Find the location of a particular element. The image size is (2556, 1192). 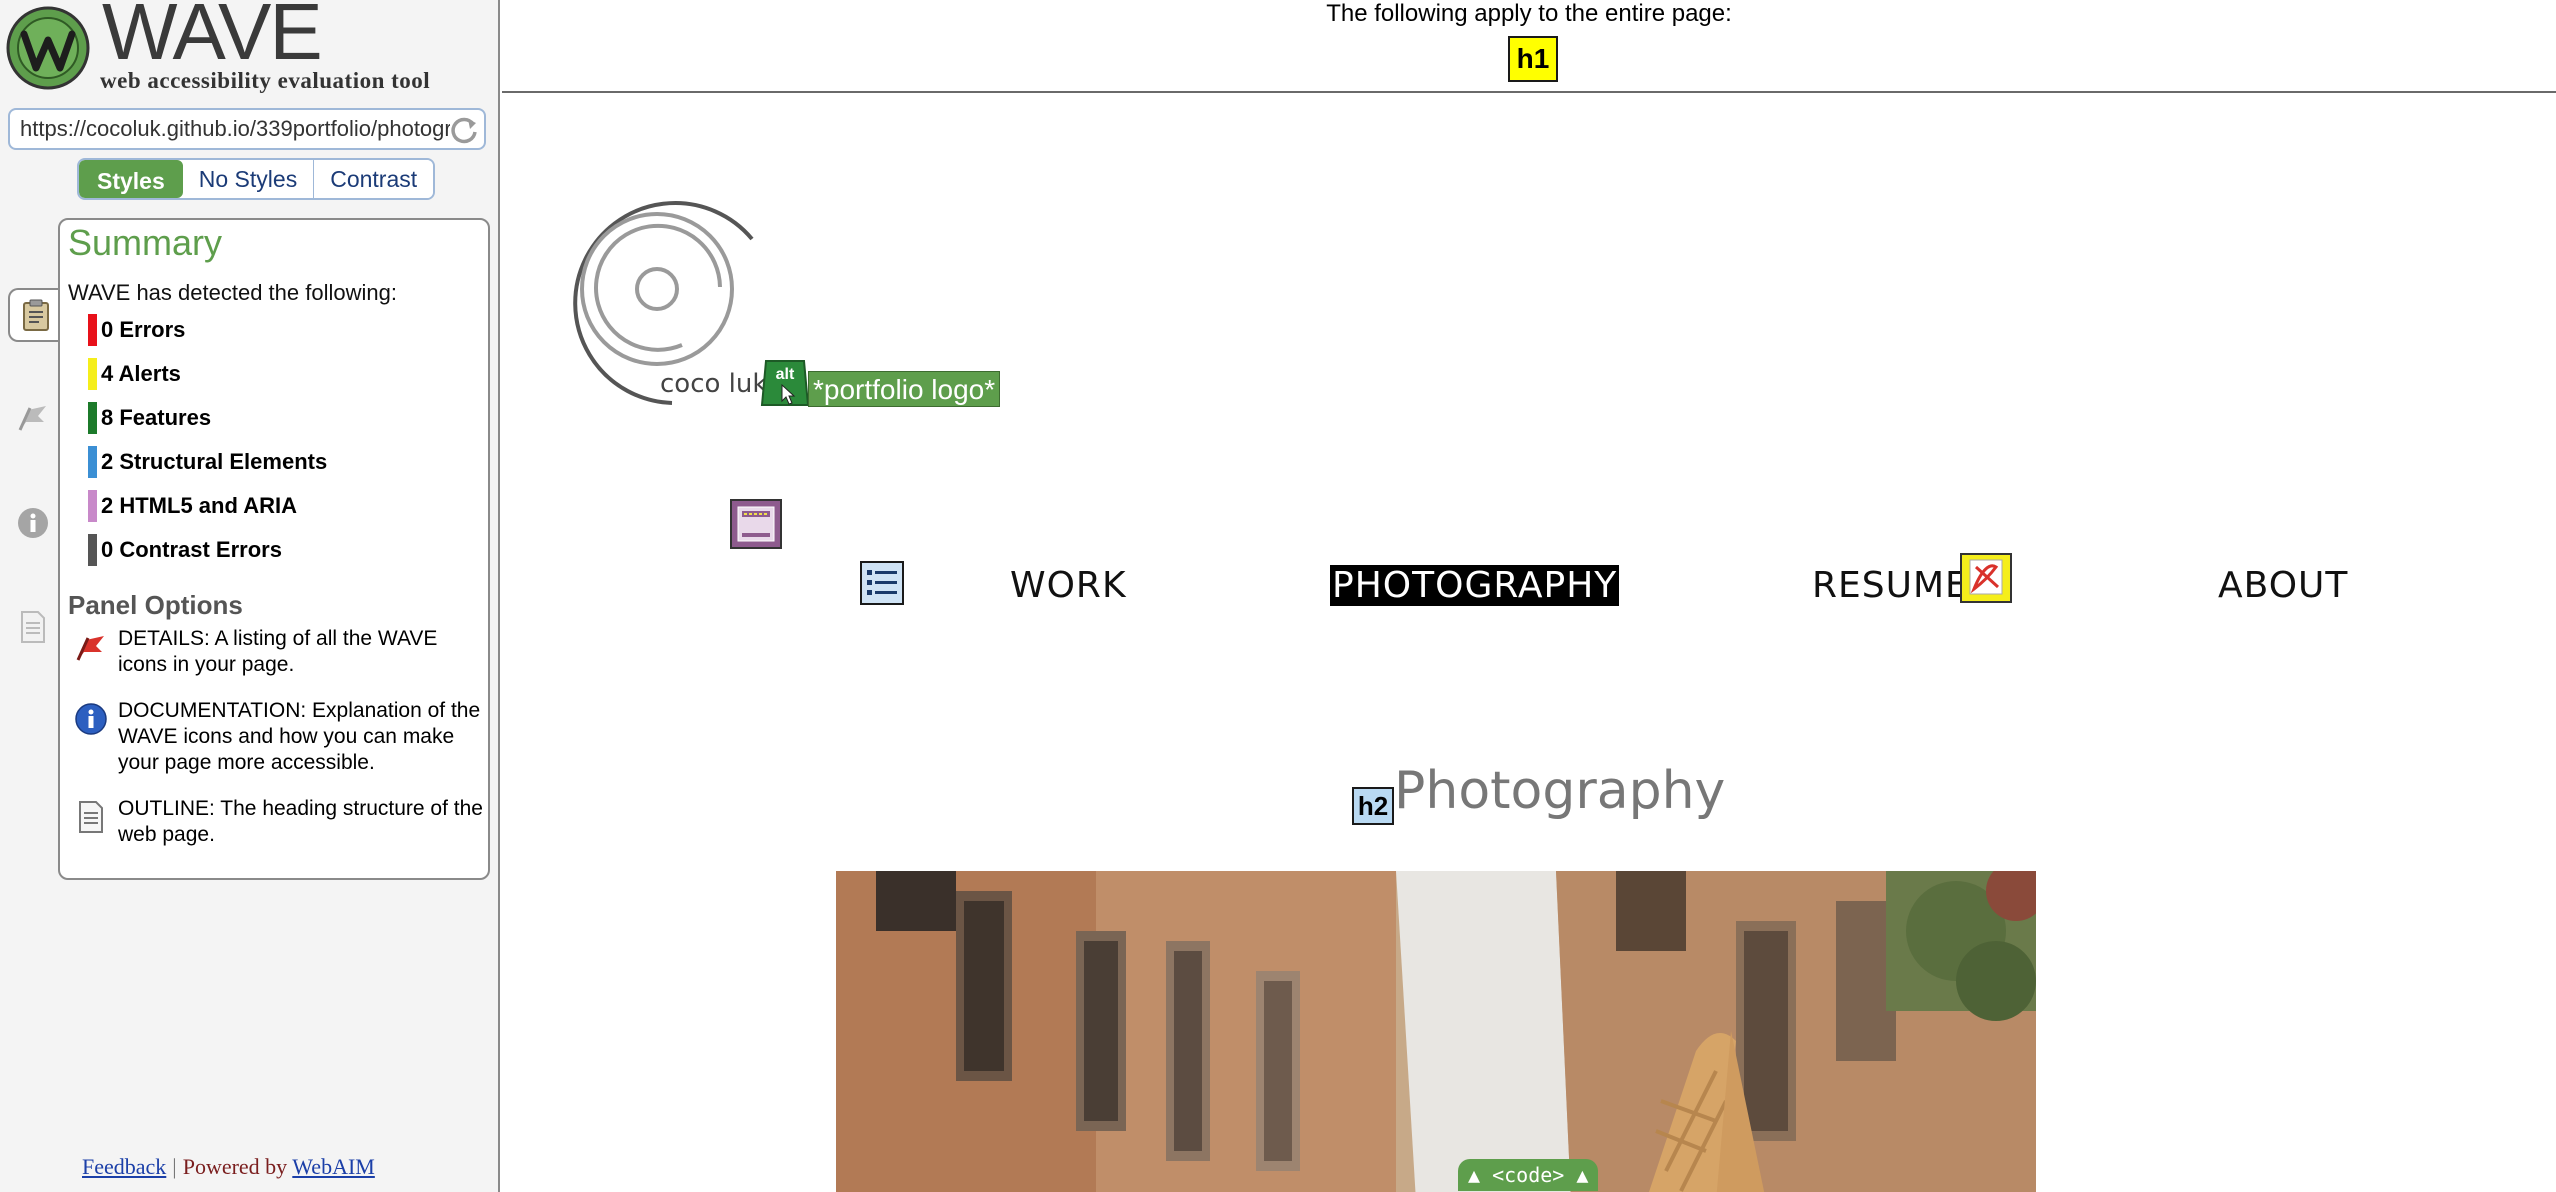

alerts-color-bar is located at coordinates (92, 374).